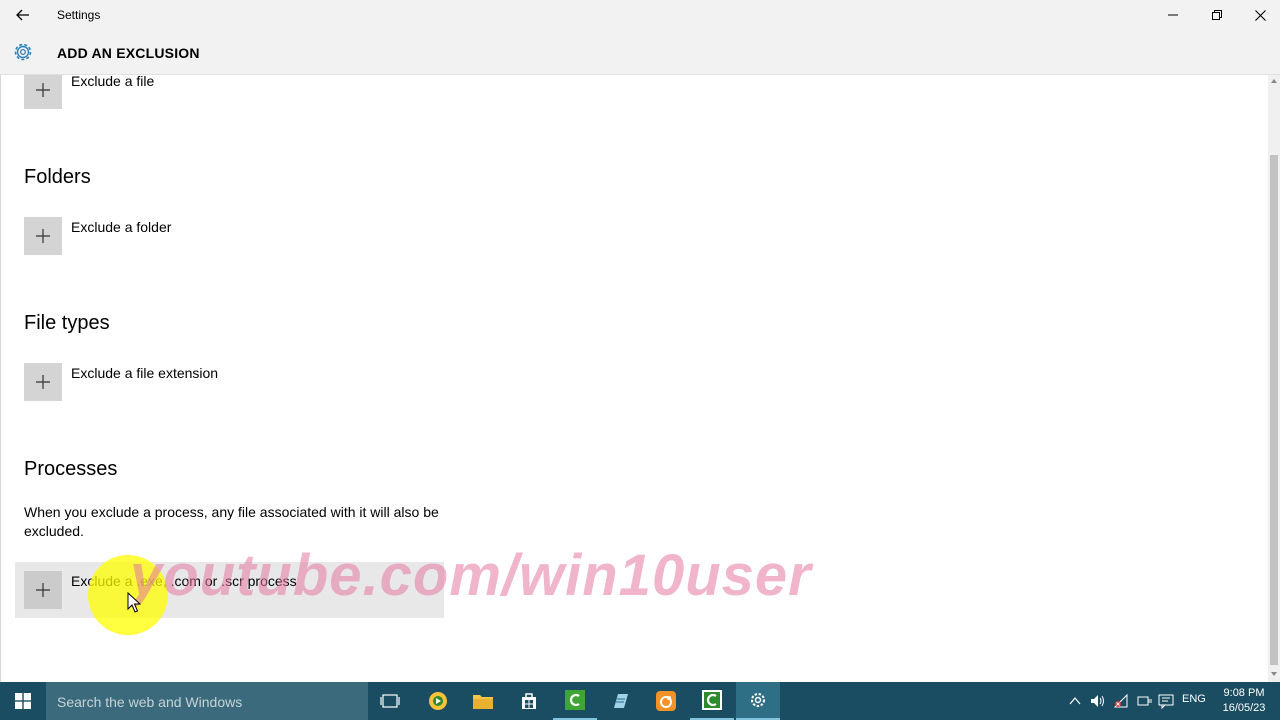  I want to click on media-player-icon, so click(438, 701).